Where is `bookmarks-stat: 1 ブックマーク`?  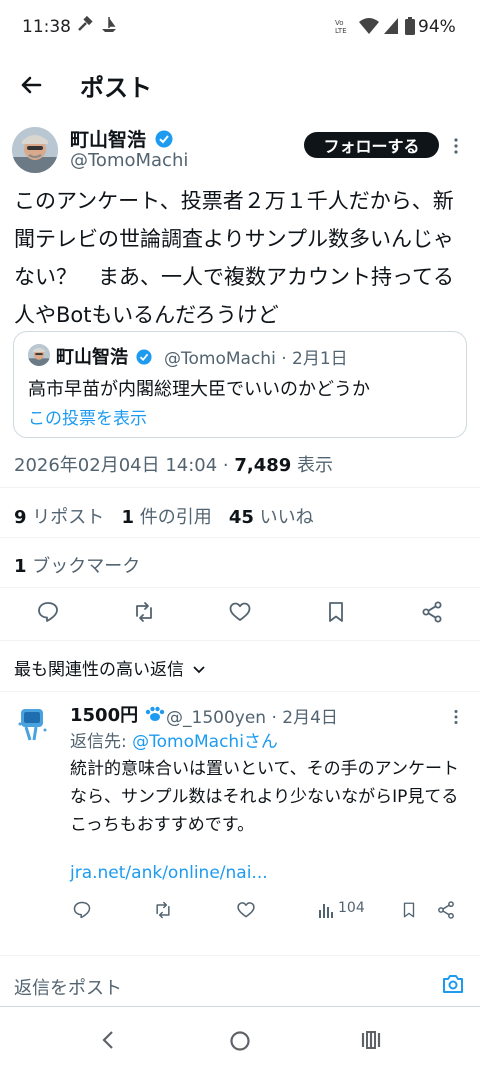
bookmarks-stat: 1 ブックマーク is located at coordinates (77, 565).